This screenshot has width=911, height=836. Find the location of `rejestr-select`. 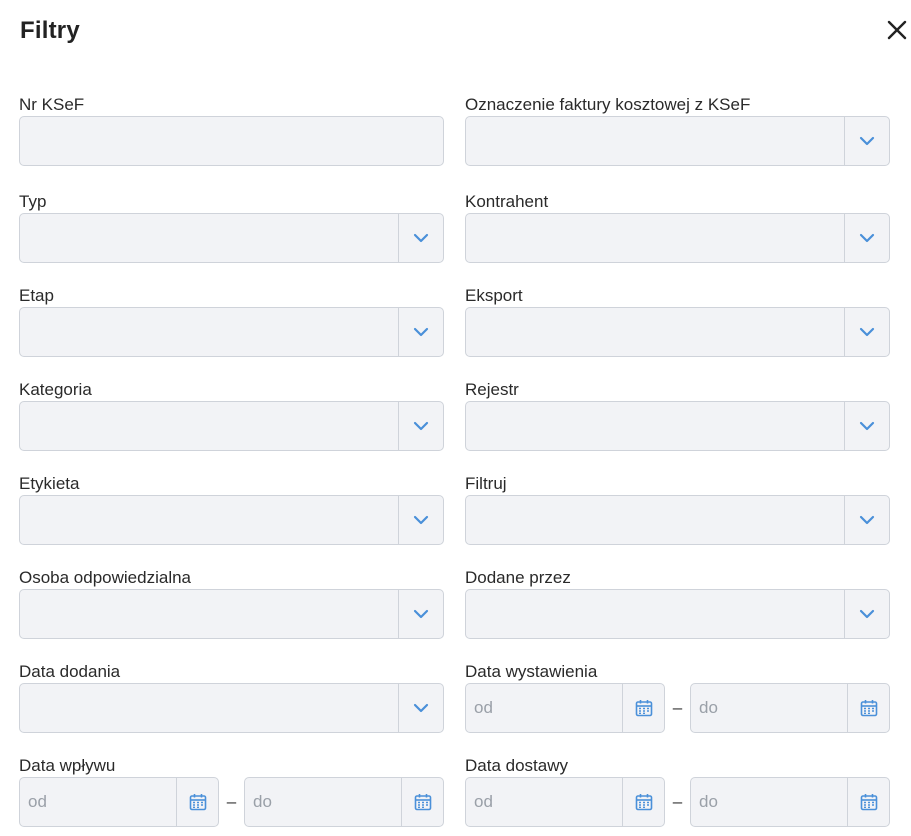

rejestr-select is located at coordinates (677, 426).